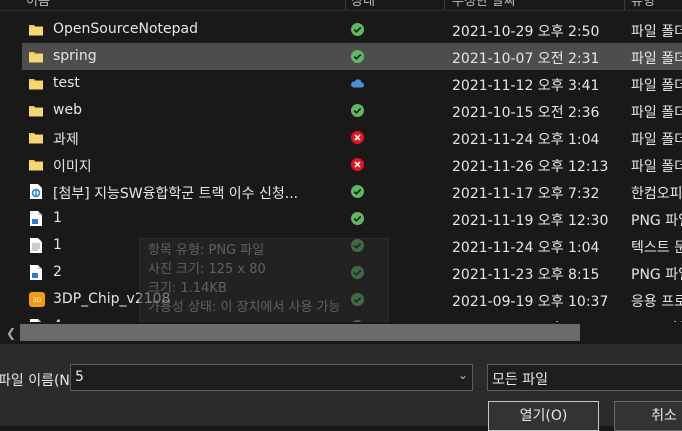 The image size is (682, 431). Describe the element at coordinates (656, 194) in the screenshot. I see `file-type: 한컴오피스` at that location.